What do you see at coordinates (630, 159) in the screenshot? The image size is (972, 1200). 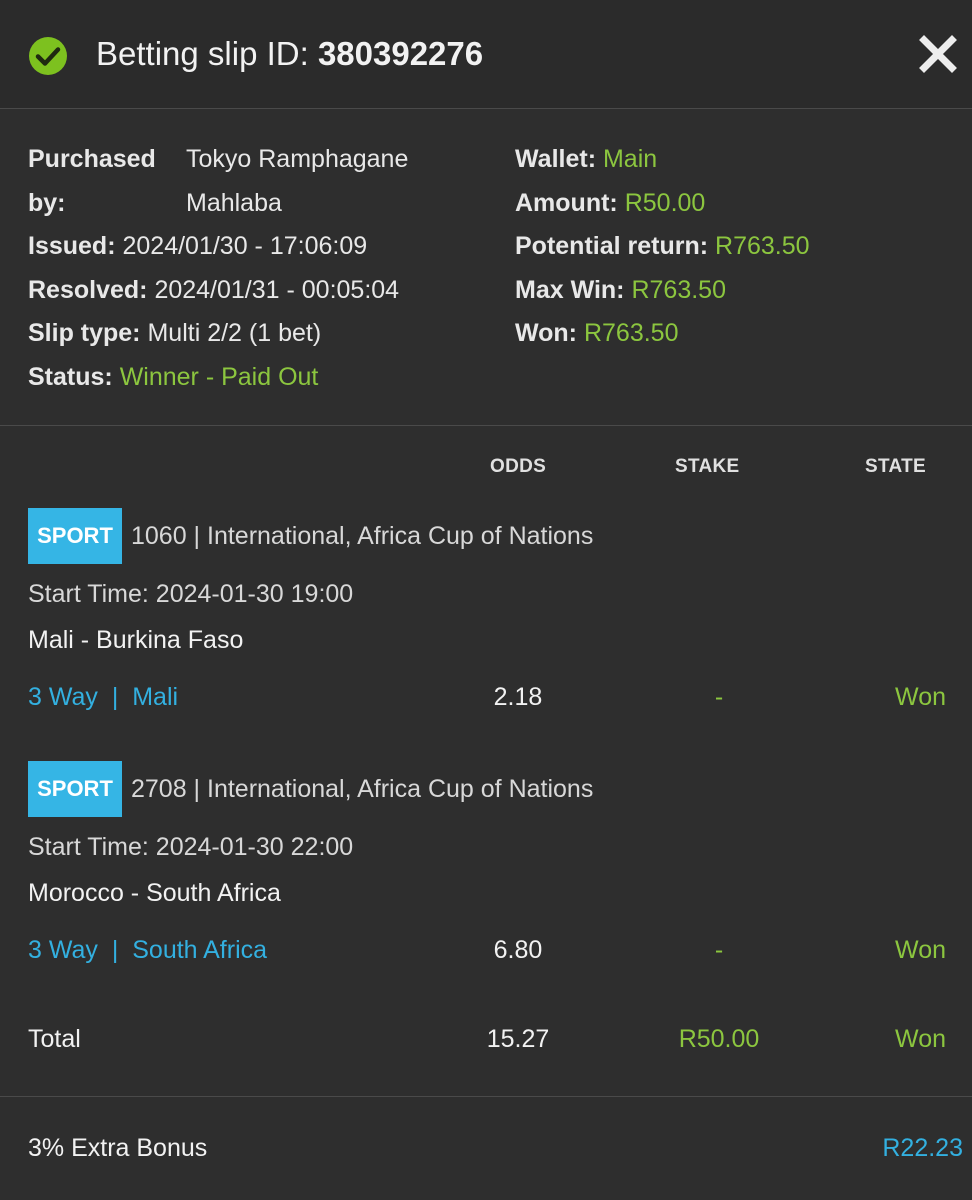 I see `wallet-value: Main` at bounding box center [630, 159].